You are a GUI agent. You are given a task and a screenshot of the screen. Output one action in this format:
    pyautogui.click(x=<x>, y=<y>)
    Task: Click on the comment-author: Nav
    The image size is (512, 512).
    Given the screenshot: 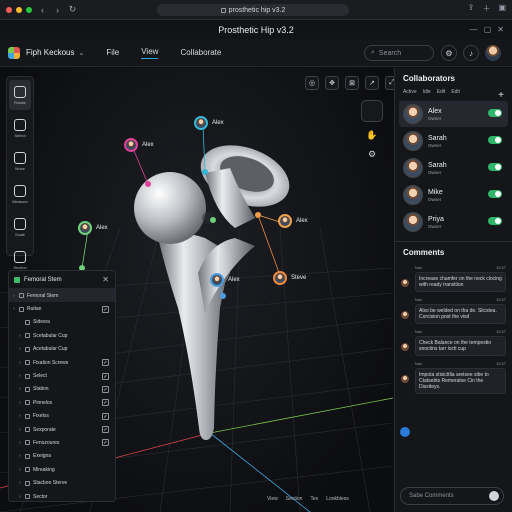 What is the action you would take?
    pyautogui.click(x=419, y=363)
    